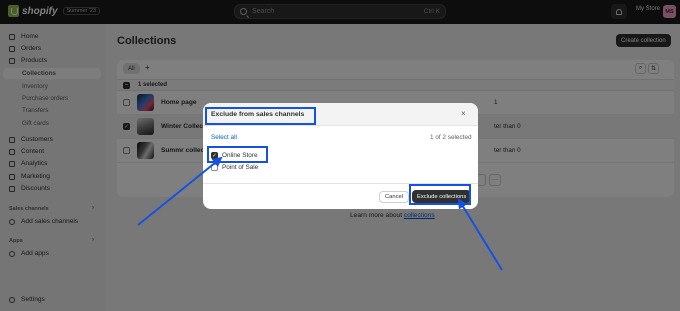 This screenshot has width=680, height=311. Describe the element at coordinates (394, 197) in the screenshot. I see `cancel-button: Cancel` at that location.